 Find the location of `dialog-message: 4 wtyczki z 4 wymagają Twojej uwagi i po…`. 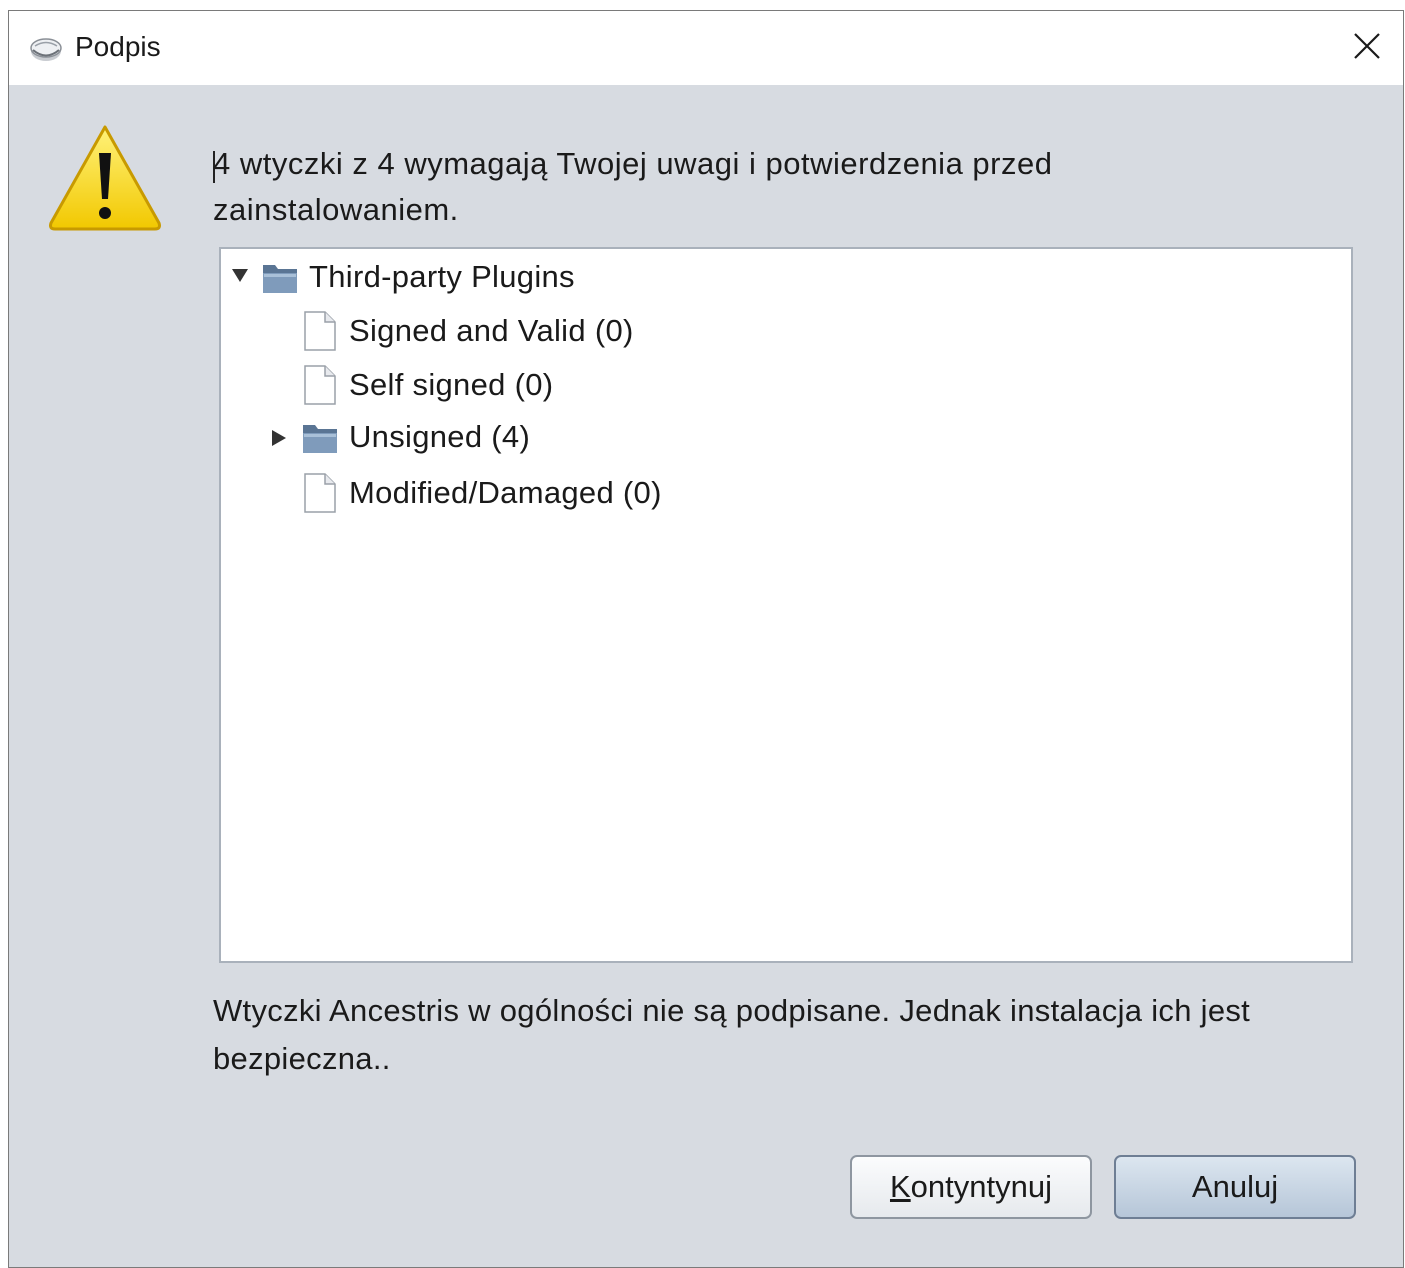

dialog-message: 4 wtyczki z 4 wymagają Twojej uwagi i po… is located at coordinates (633, 186).